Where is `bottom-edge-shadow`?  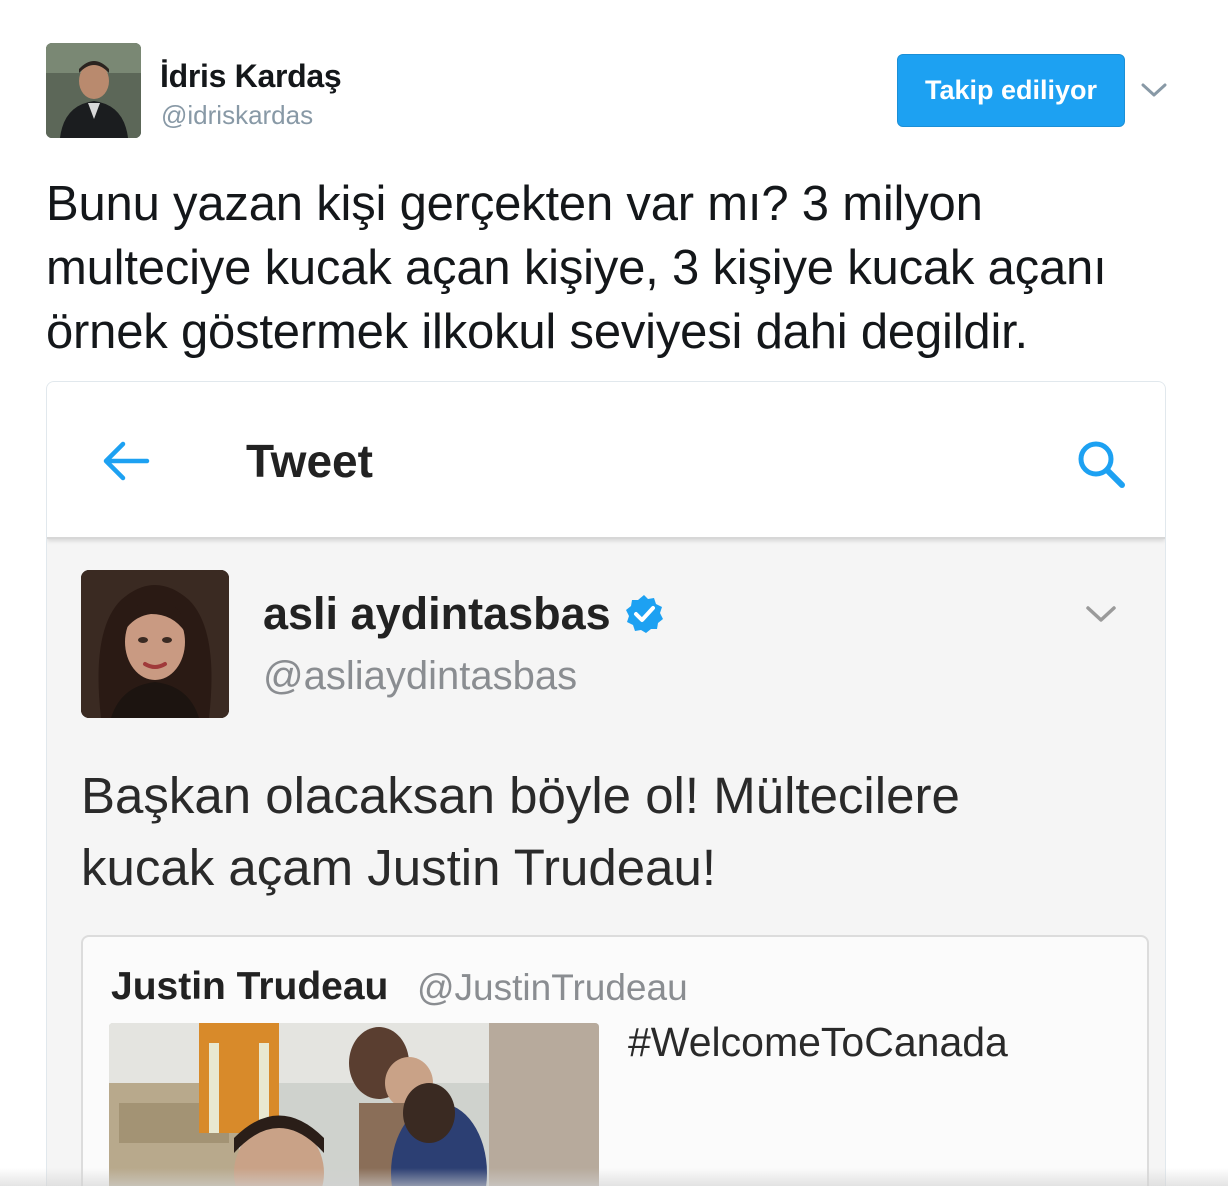
bottom-edge-shadow is located at coordinates (614, 1177).